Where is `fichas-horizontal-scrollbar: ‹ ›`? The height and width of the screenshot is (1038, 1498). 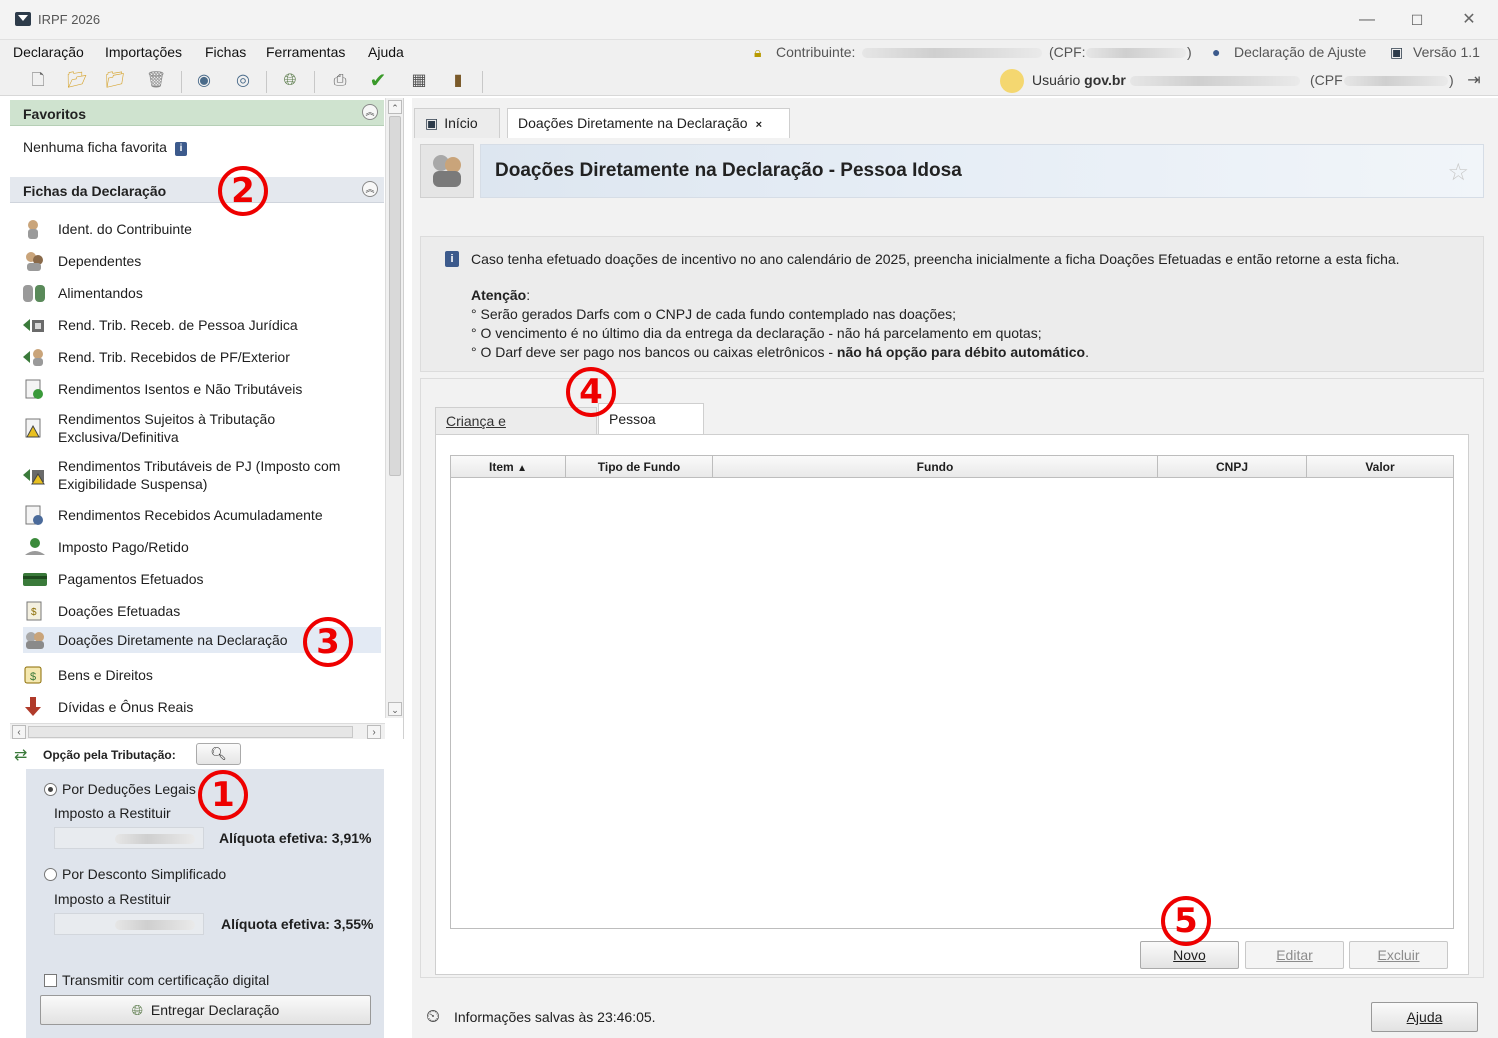
fichas-horizontal-scrollbar: ‹ › is located at coordinates (197, 731).